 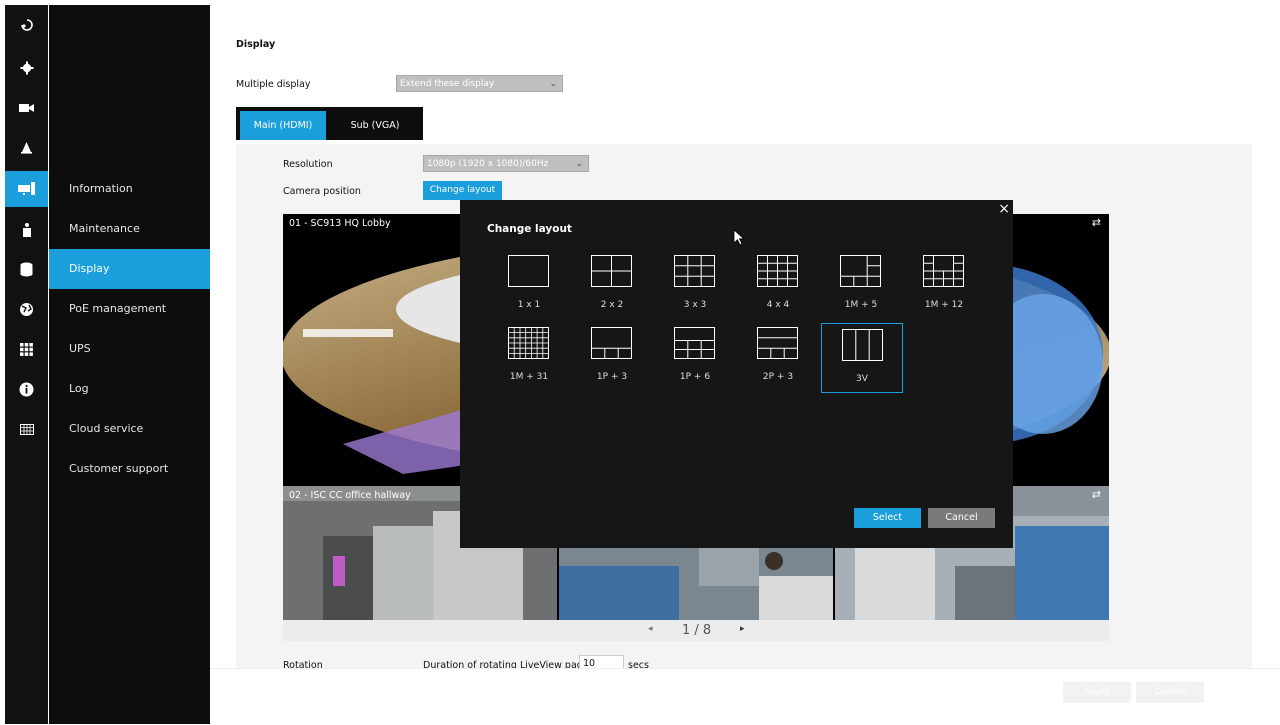 I want to click on footer-bar: Apply Cancel, so click(x=745, y=696).